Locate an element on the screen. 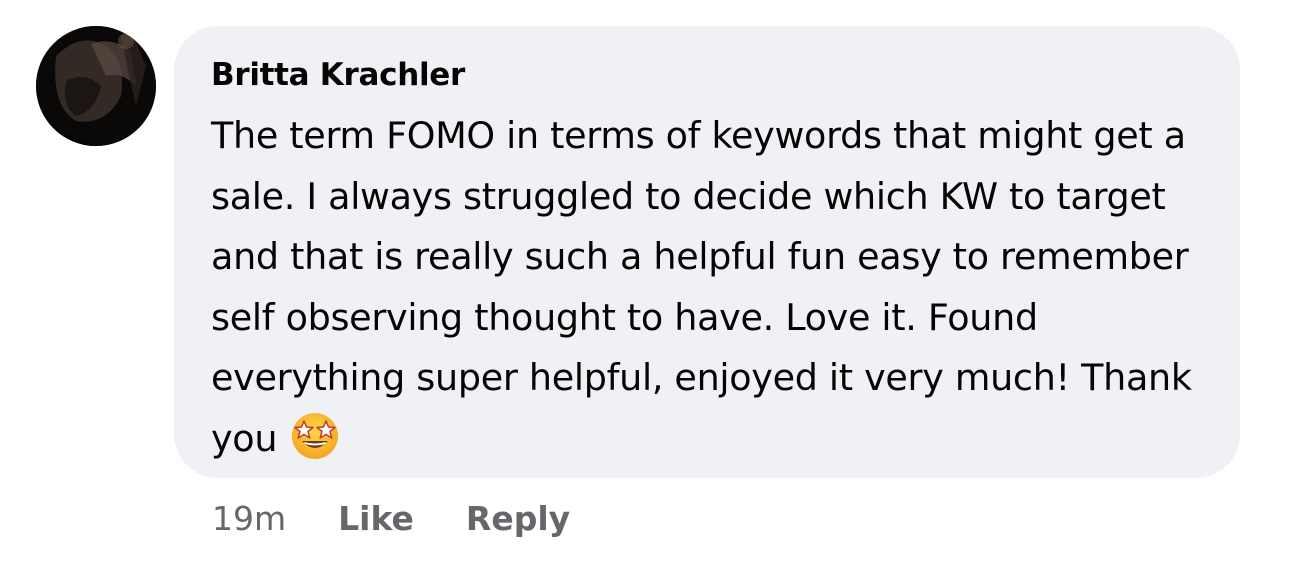 The image size is (1290, 566). reply-button: Reply is located at coordinates (518, 518).